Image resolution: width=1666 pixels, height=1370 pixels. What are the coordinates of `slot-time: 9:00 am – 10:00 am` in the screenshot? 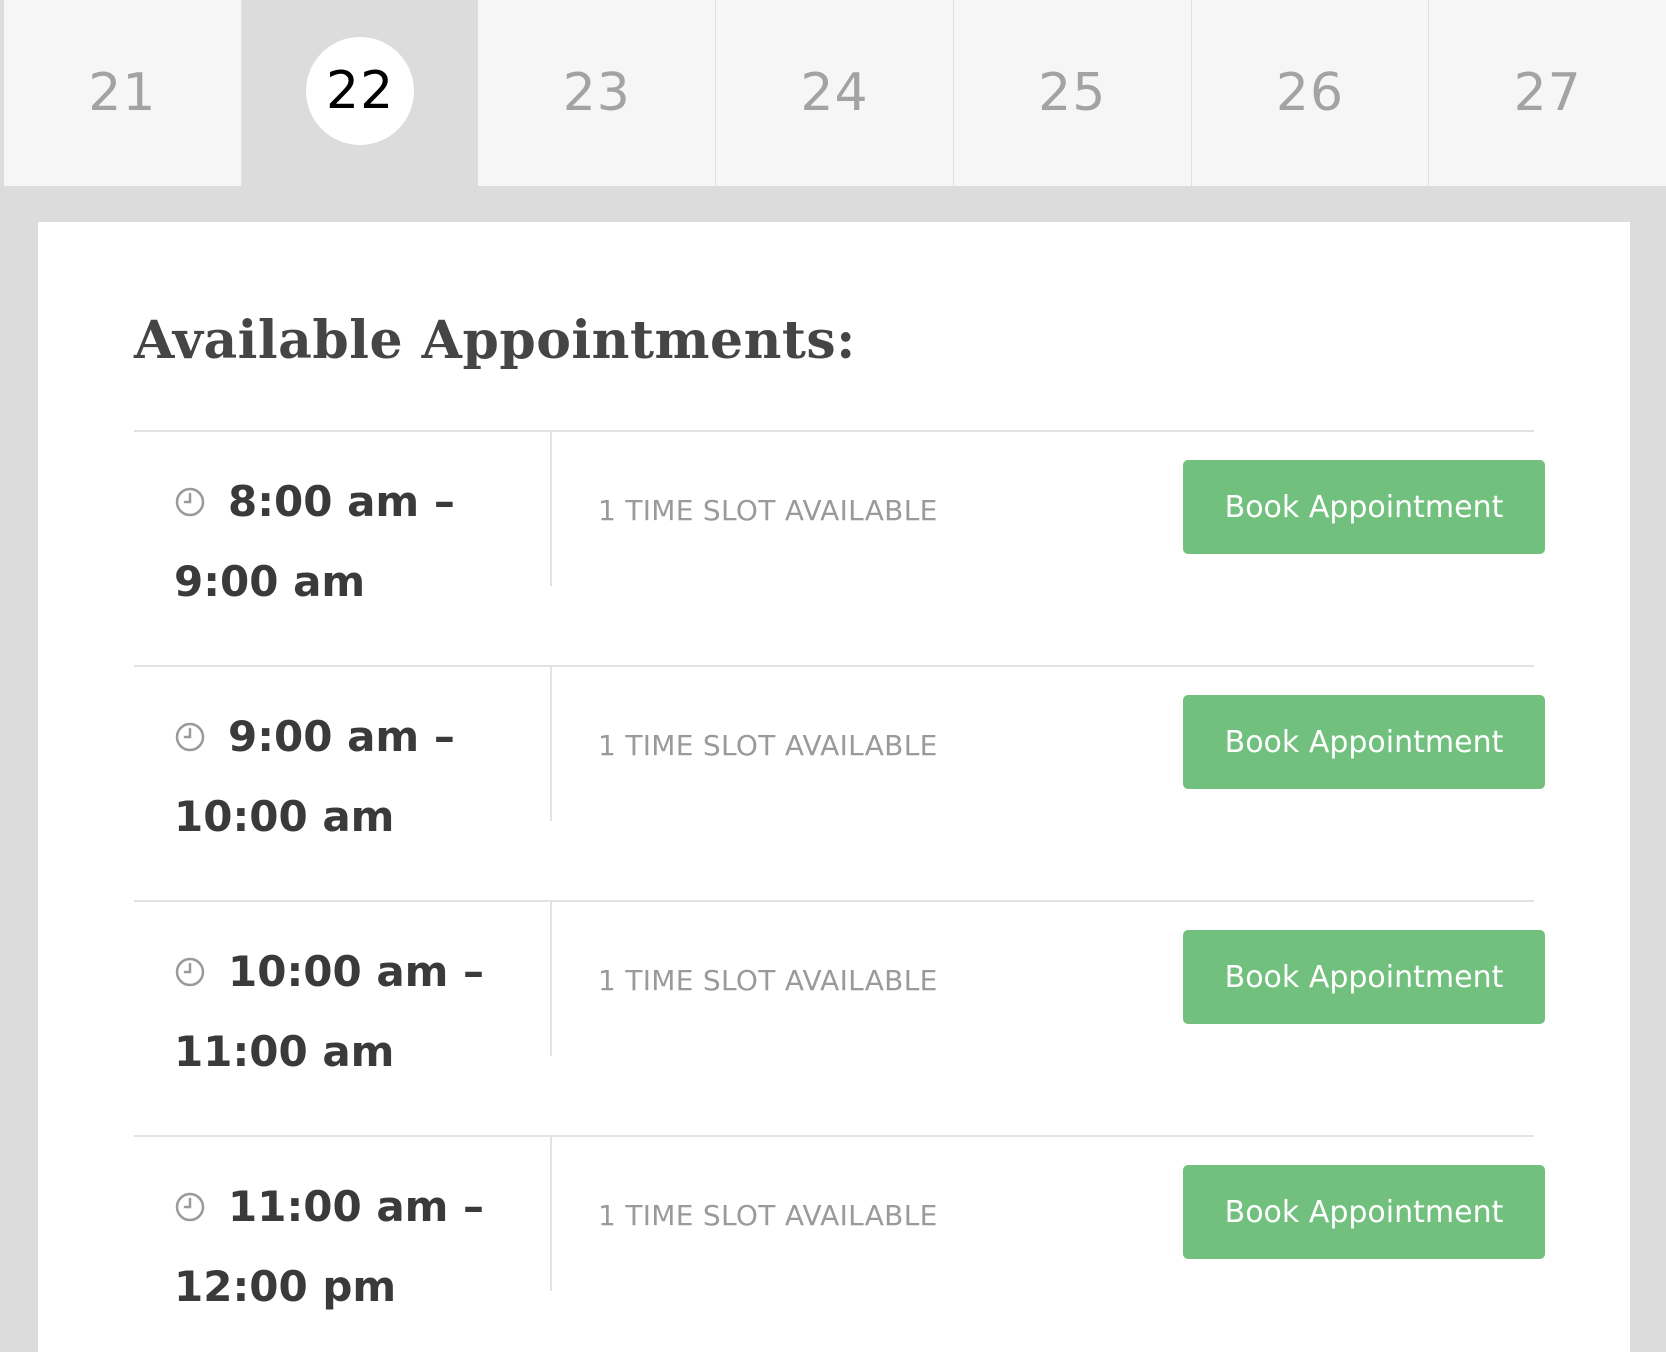 It's located at (359, 777).